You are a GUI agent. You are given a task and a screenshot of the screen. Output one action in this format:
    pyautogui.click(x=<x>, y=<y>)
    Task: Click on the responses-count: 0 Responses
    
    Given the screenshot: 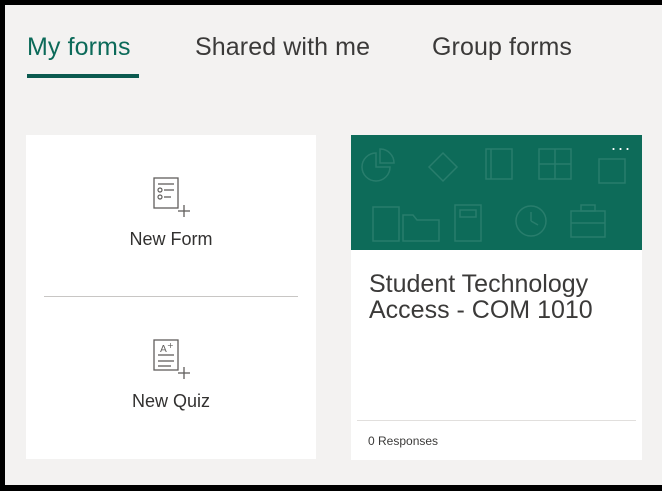 What is the action you would take?
    pyautogui.click(x=403, y=441)
    